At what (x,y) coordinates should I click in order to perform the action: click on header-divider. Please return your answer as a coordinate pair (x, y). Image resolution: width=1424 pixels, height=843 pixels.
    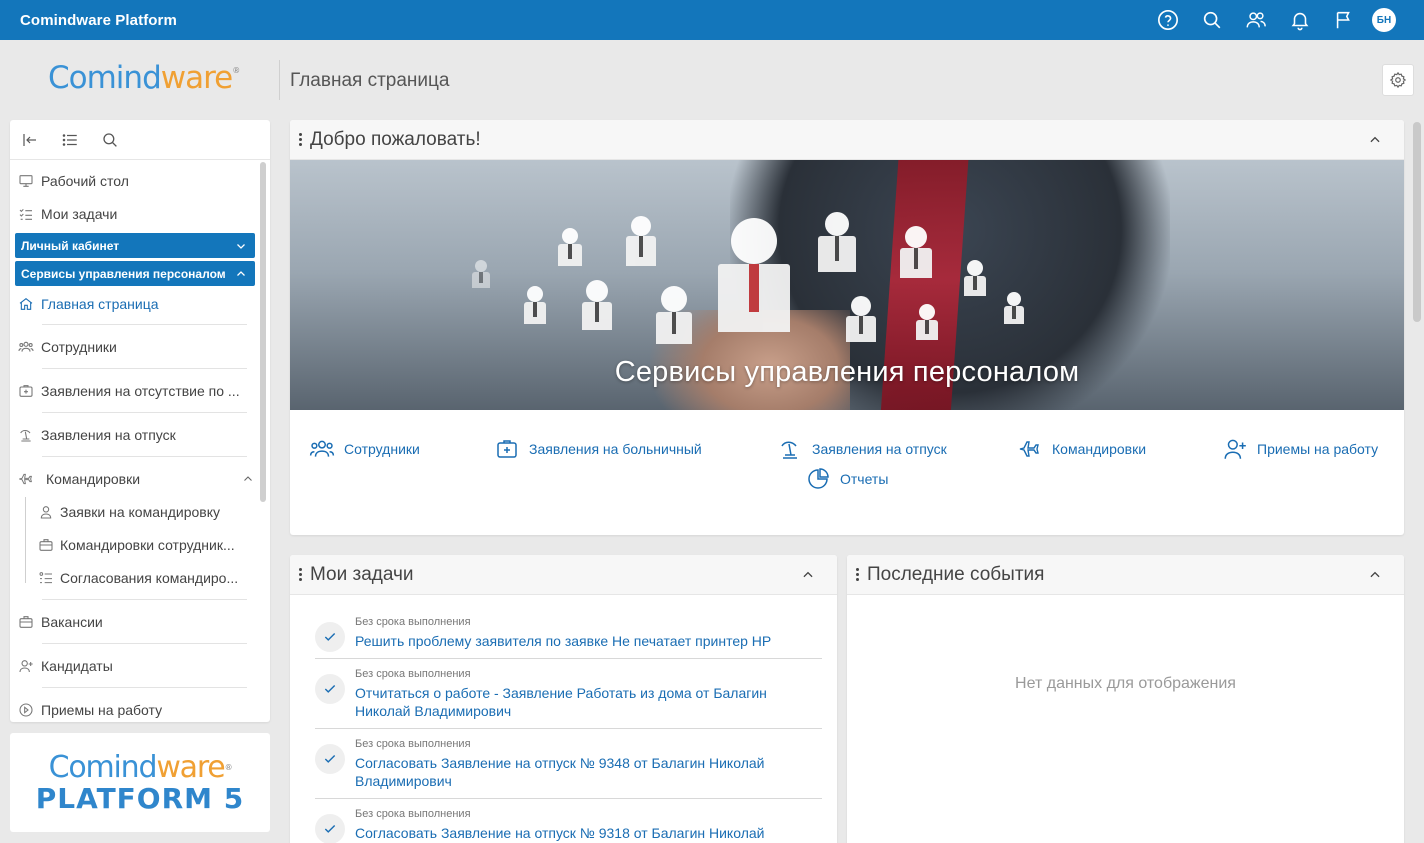
    Looking at the image, I should click on (279, 80).